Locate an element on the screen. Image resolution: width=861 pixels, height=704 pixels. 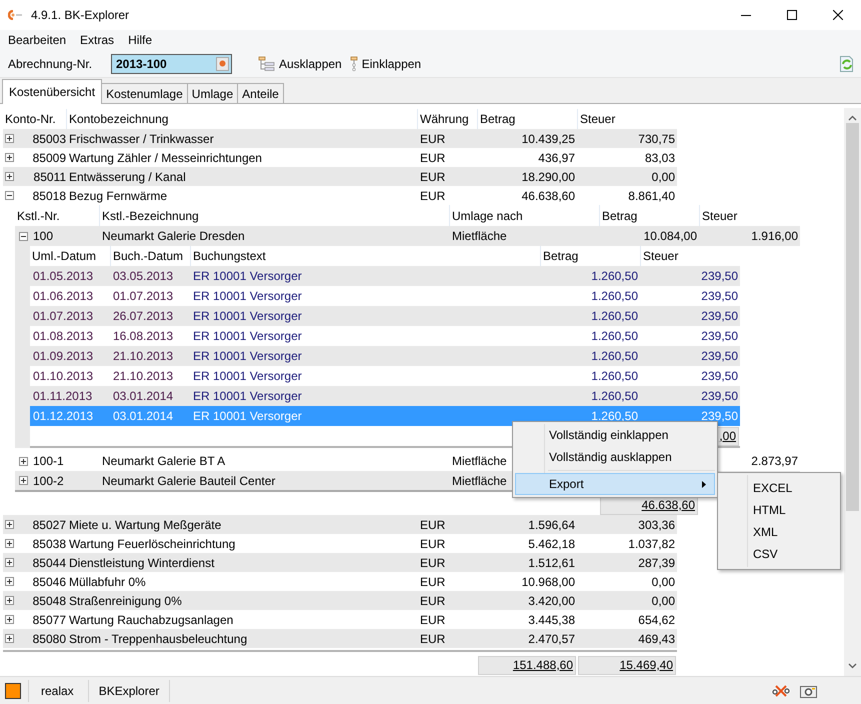
menu-item: Hilfe is located at coordinates (140, 40).